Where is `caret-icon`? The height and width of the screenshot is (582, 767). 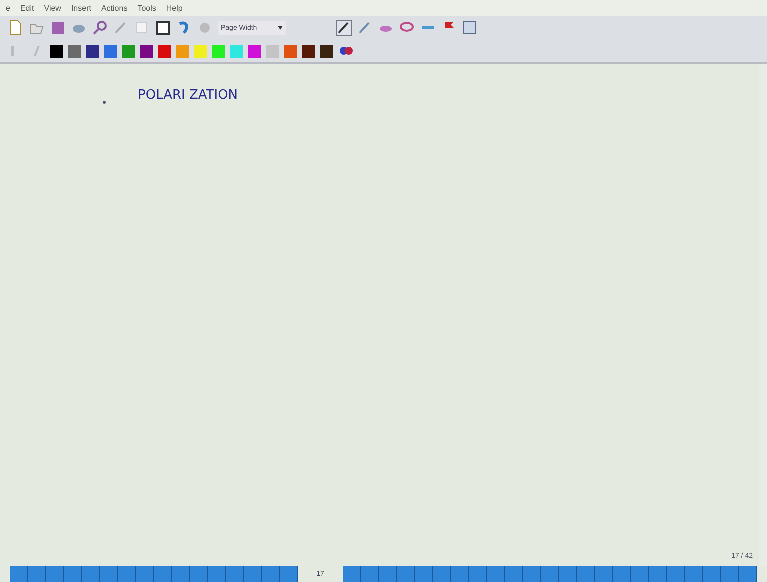 caret-icon is located at coordinates (280, 28).